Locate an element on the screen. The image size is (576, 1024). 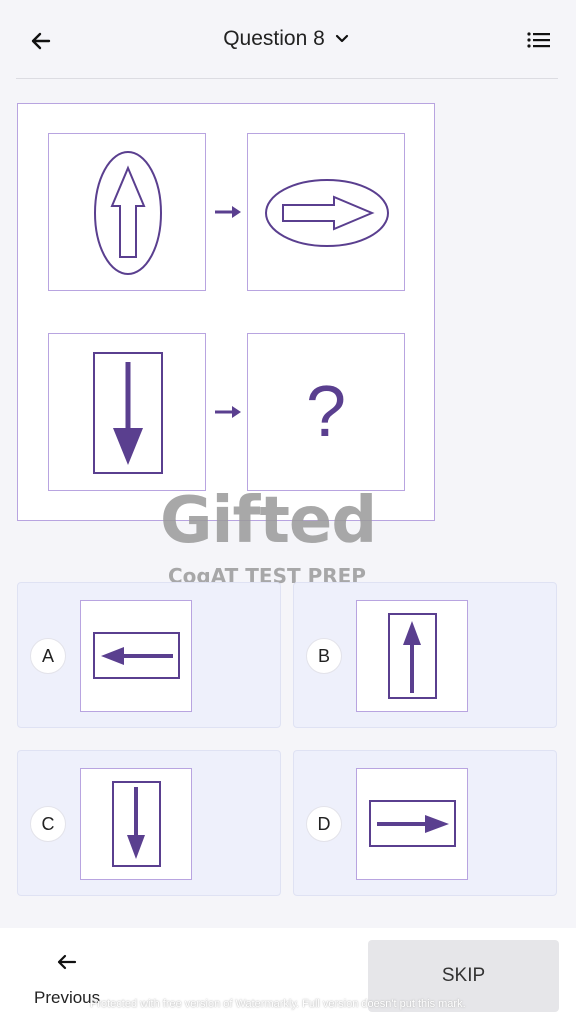
option-letter-badge: D is located at coordinates (324, 824).